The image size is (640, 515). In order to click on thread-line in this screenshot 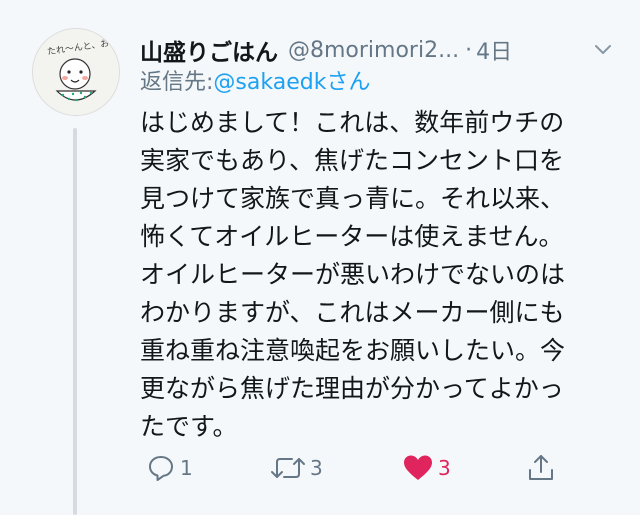, I will do `click(75, 321)`.